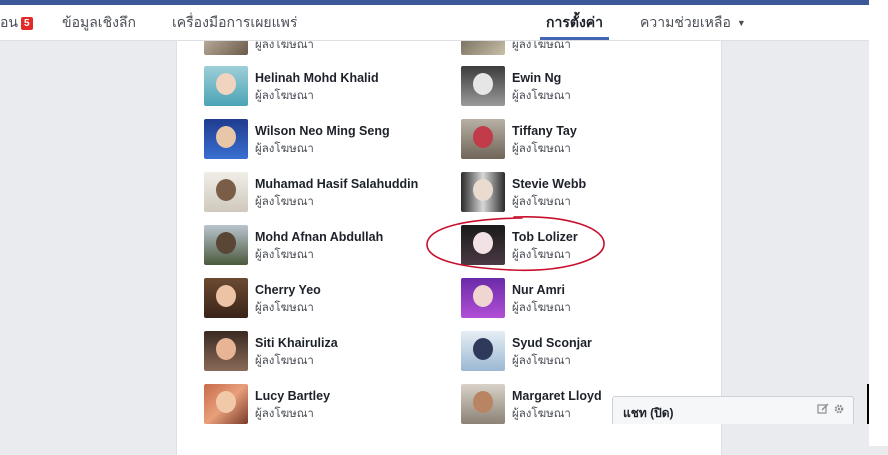  Describe the element at coordinates (329, 88) in the screenshot. I see `list-item: Helinah Mohd Khalid ผู้ลงโฆษณา` at that location.